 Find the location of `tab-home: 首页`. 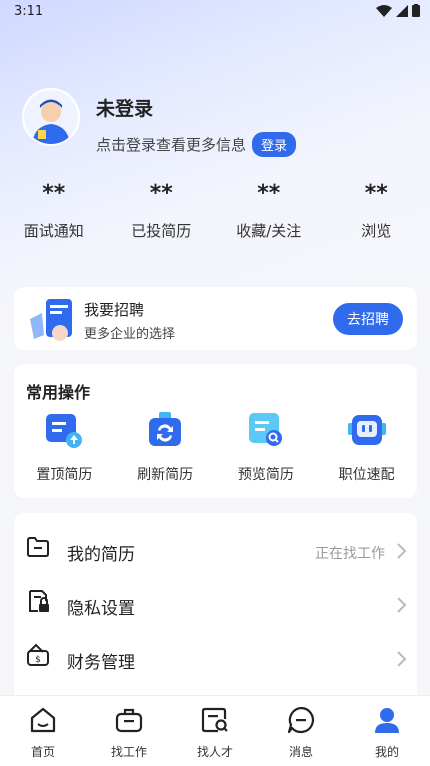

tab-home: 首页 is located at coordinates (43, 731).